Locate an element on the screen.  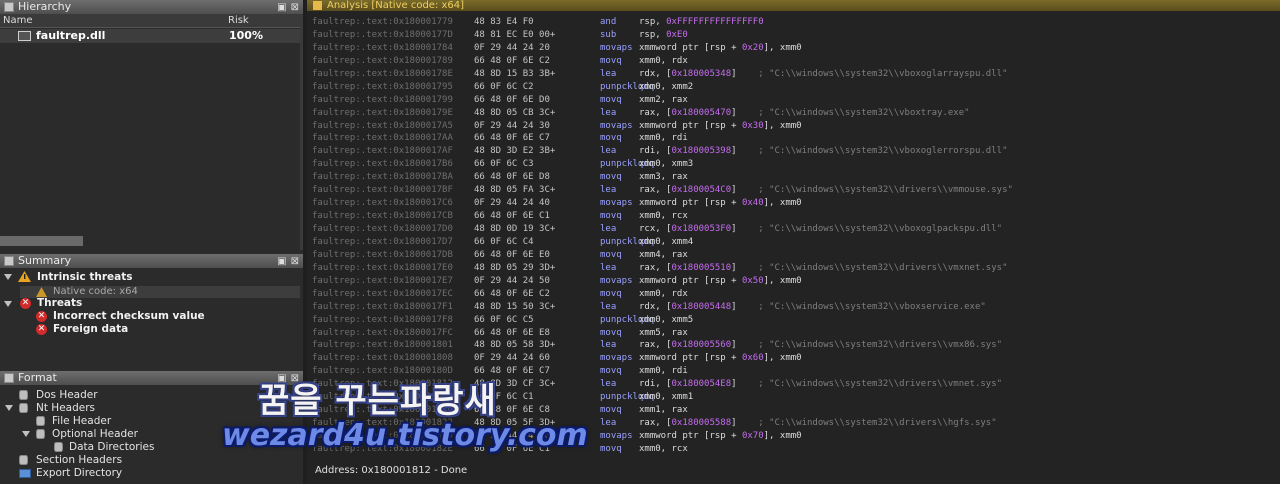
operand-text: xmm0, xmm5 is located at coordinates (666, 319).